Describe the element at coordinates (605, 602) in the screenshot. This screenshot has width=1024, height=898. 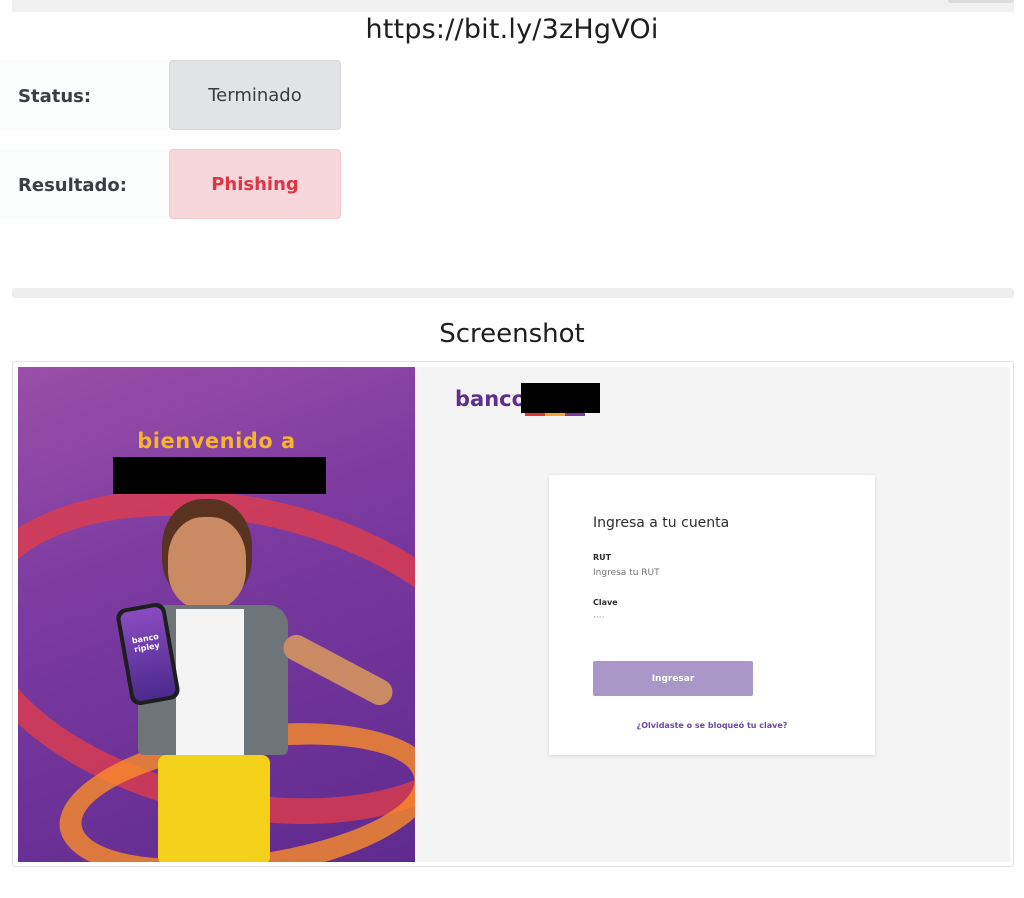
I see `clave-label: Clave` at that location.